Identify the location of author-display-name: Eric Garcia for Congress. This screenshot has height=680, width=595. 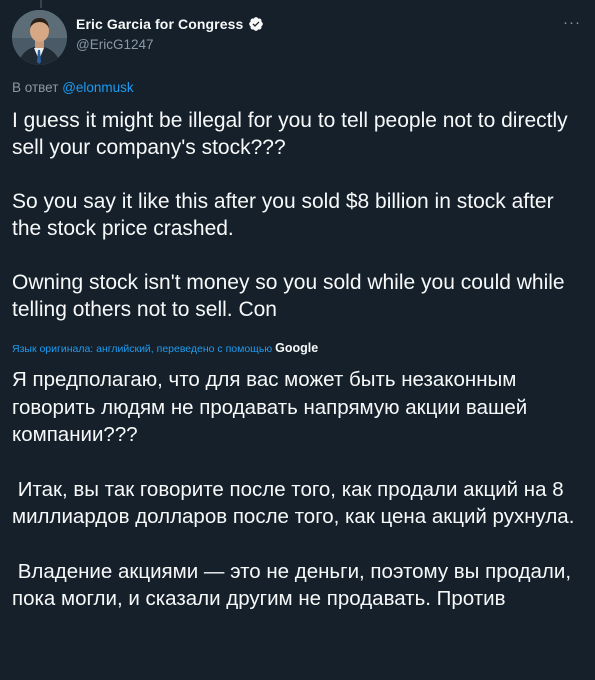
(159, 24).